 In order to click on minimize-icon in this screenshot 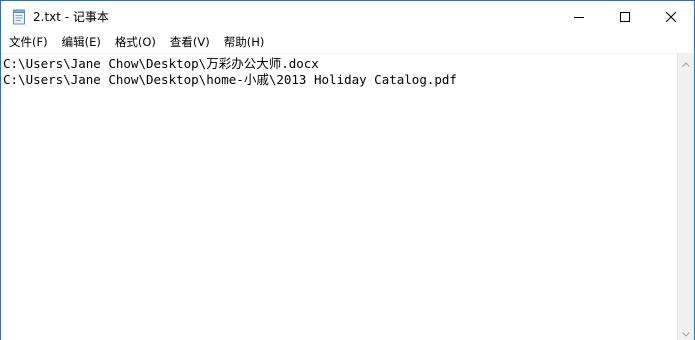, I will do `click(579, 17)`.